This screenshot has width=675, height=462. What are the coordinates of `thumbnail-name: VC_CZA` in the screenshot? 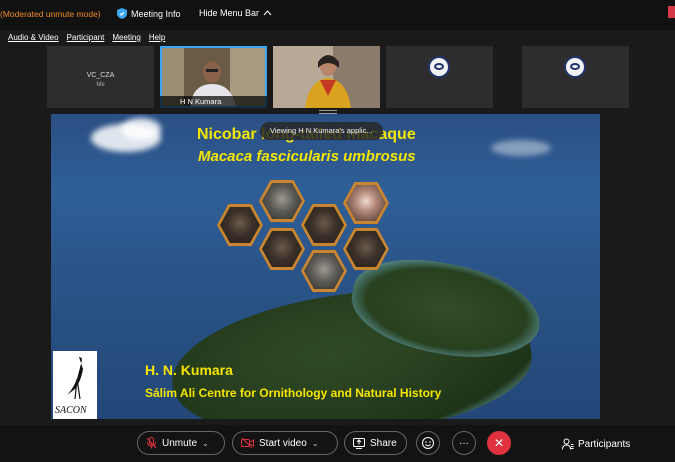 It's located at (100, 75).